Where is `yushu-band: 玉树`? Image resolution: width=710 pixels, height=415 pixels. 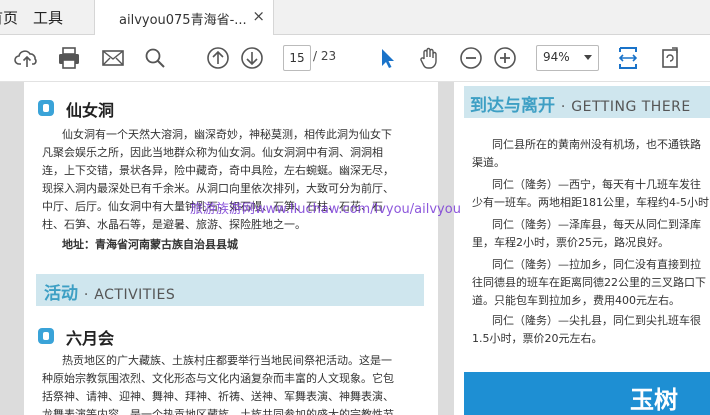
yushu-band: 玉树 is located at coordinates (587, 393).